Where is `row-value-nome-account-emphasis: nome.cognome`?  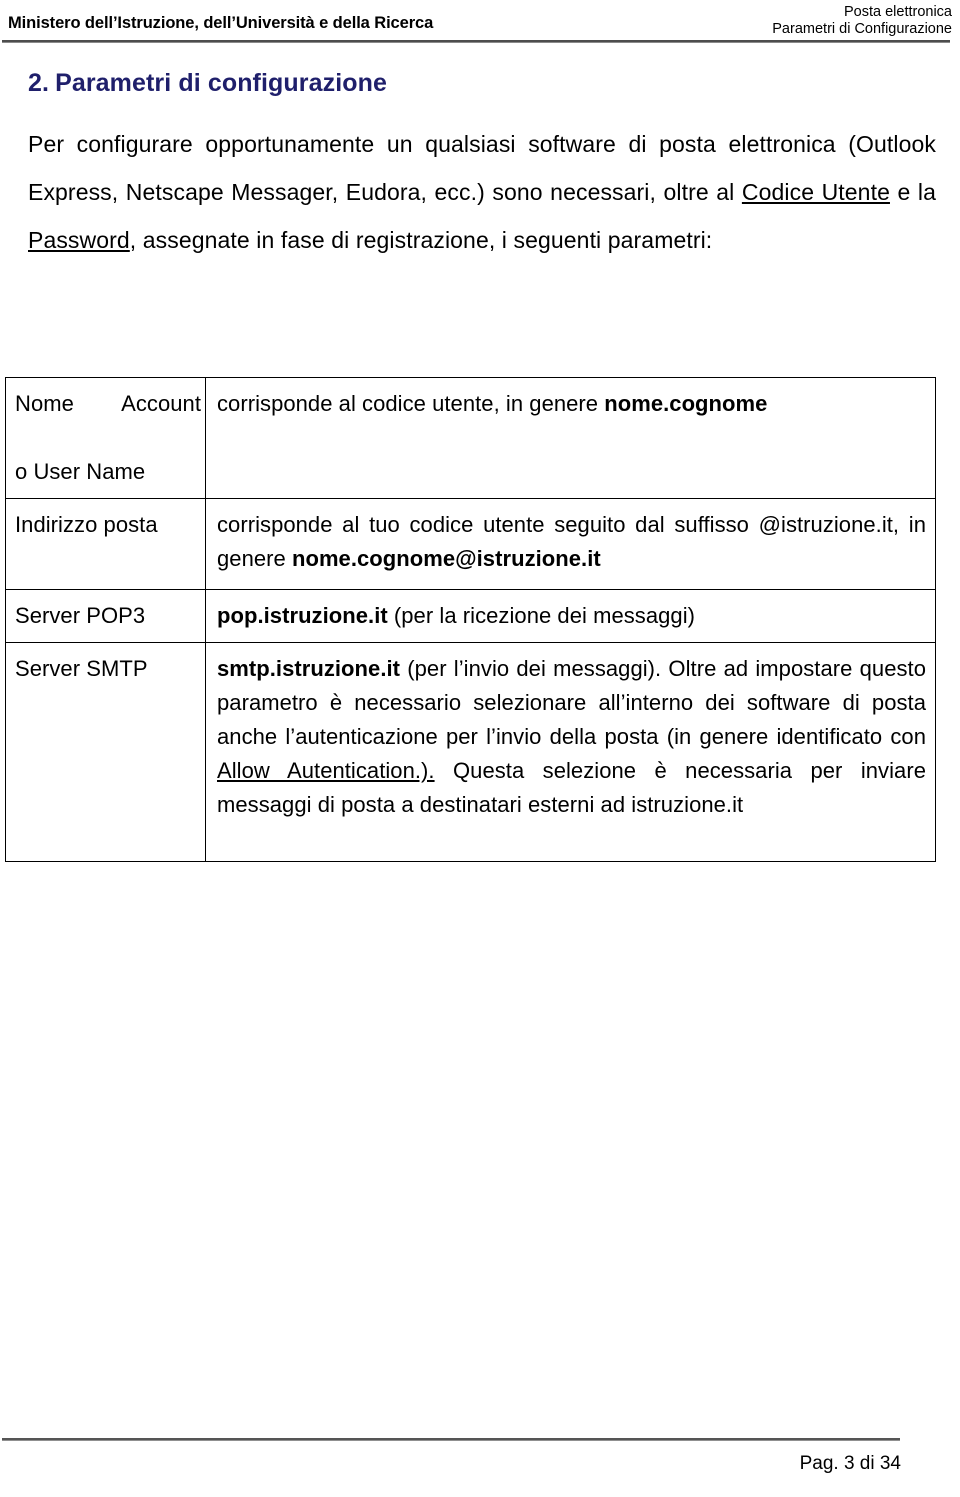
row-value-nome-account-emphasis: nome.cognome is located at coordinates (686, 403).